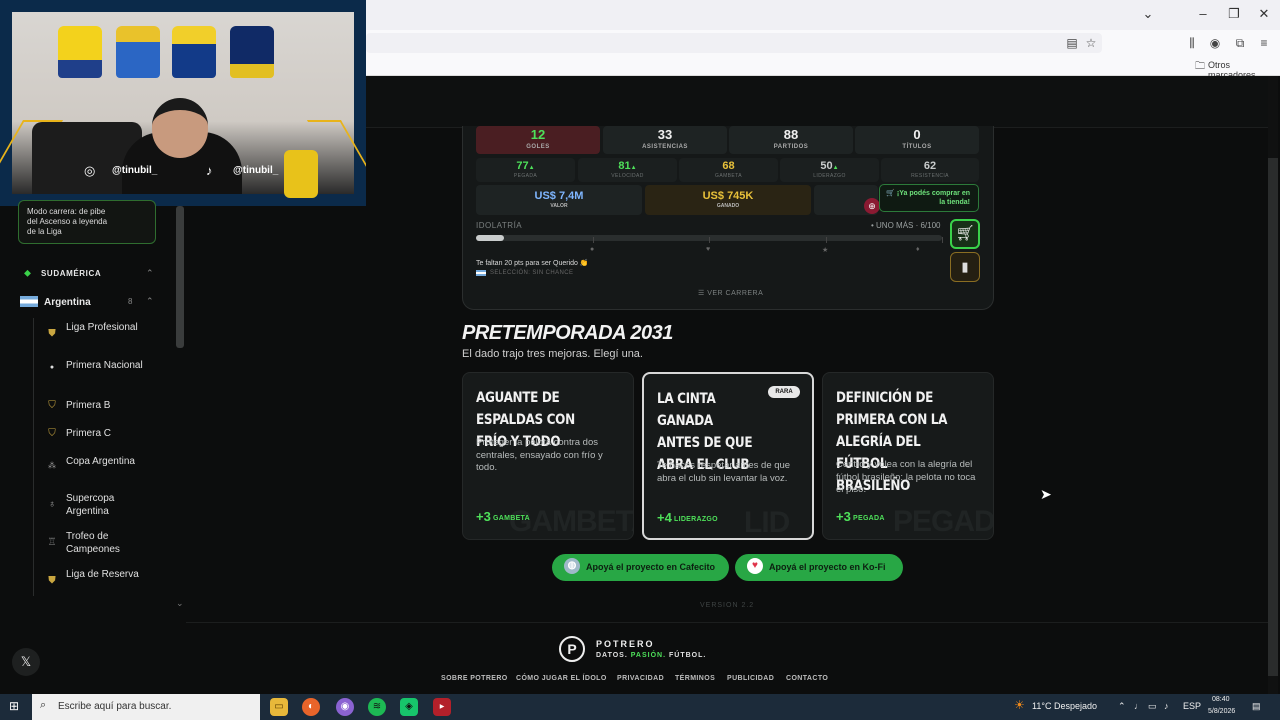  What do you see at coordinates (1273, 417) in the screenshot?
I see `page-scrollbar` at bounding box center [1273, 417].